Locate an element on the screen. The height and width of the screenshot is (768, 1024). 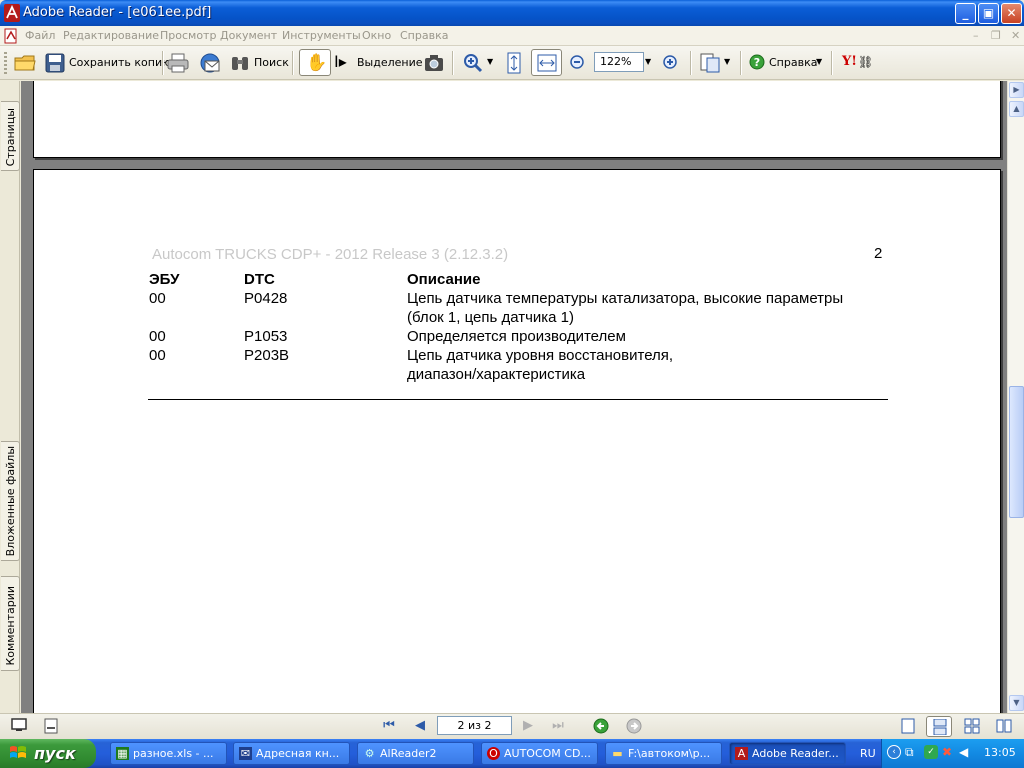
volume-icon: ◀ is located at coordinates (963, 752).